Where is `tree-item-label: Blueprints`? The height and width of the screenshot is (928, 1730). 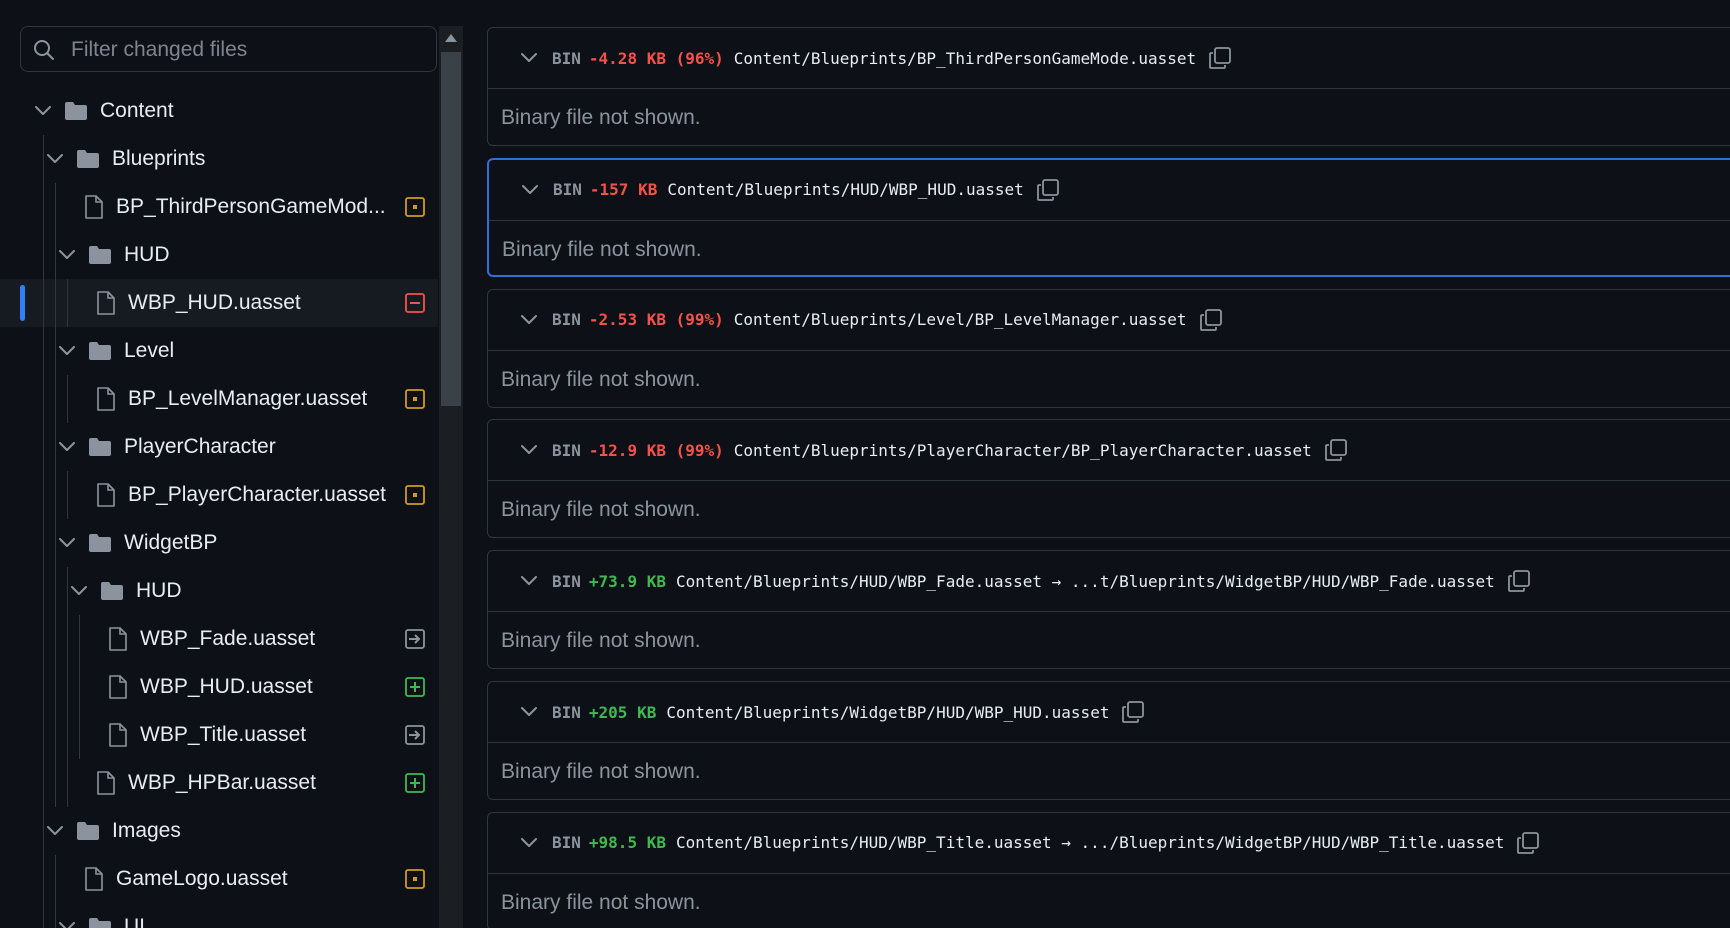
tree-item-label: Blueprints is located at coordinates (159, 158).